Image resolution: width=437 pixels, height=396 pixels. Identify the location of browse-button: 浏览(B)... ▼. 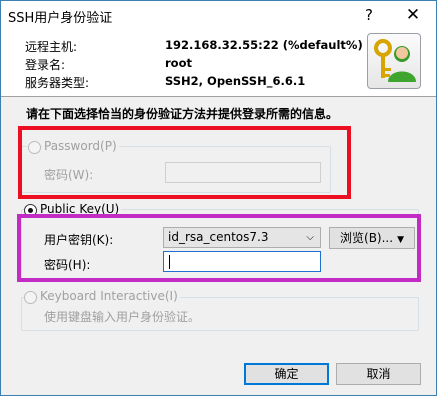
(372, 238).